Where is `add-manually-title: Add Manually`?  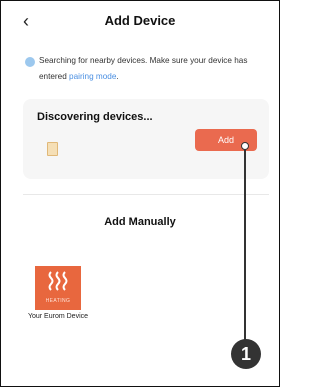 add-manually-title: Add Manually is located at coordinates (140, 222).